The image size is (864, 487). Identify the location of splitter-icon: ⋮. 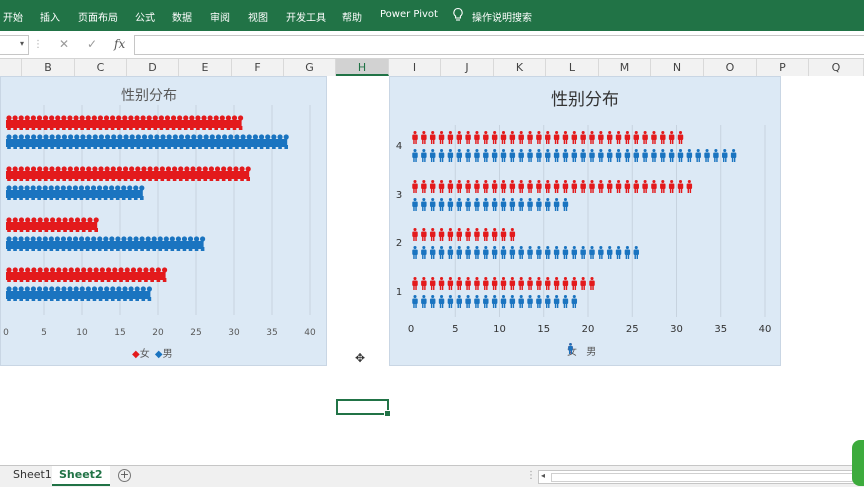
(531, 475).